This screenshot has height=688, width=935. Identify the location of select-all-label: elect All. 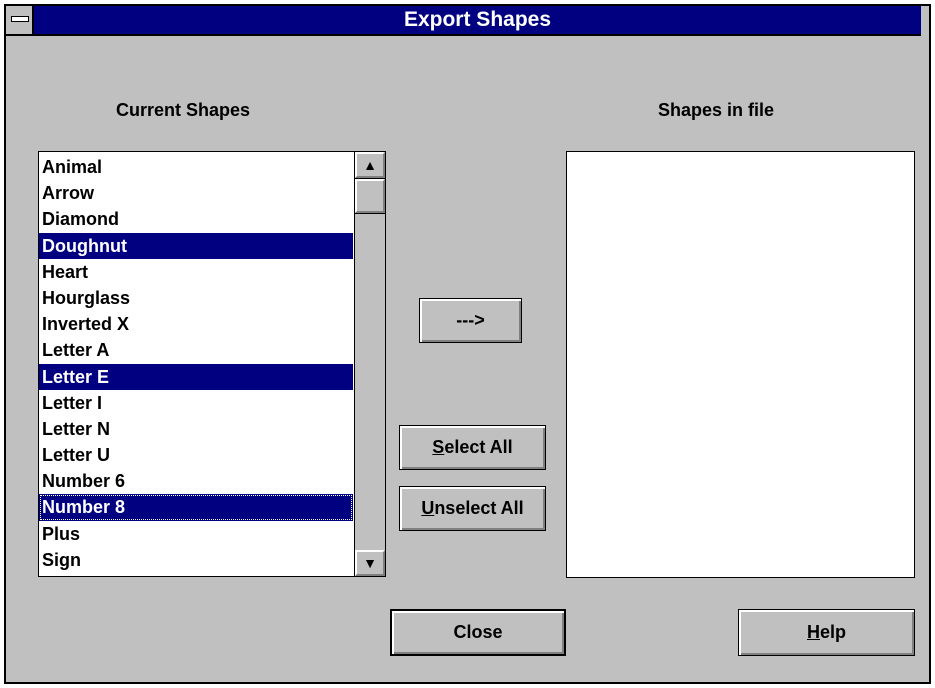
(478, 447).